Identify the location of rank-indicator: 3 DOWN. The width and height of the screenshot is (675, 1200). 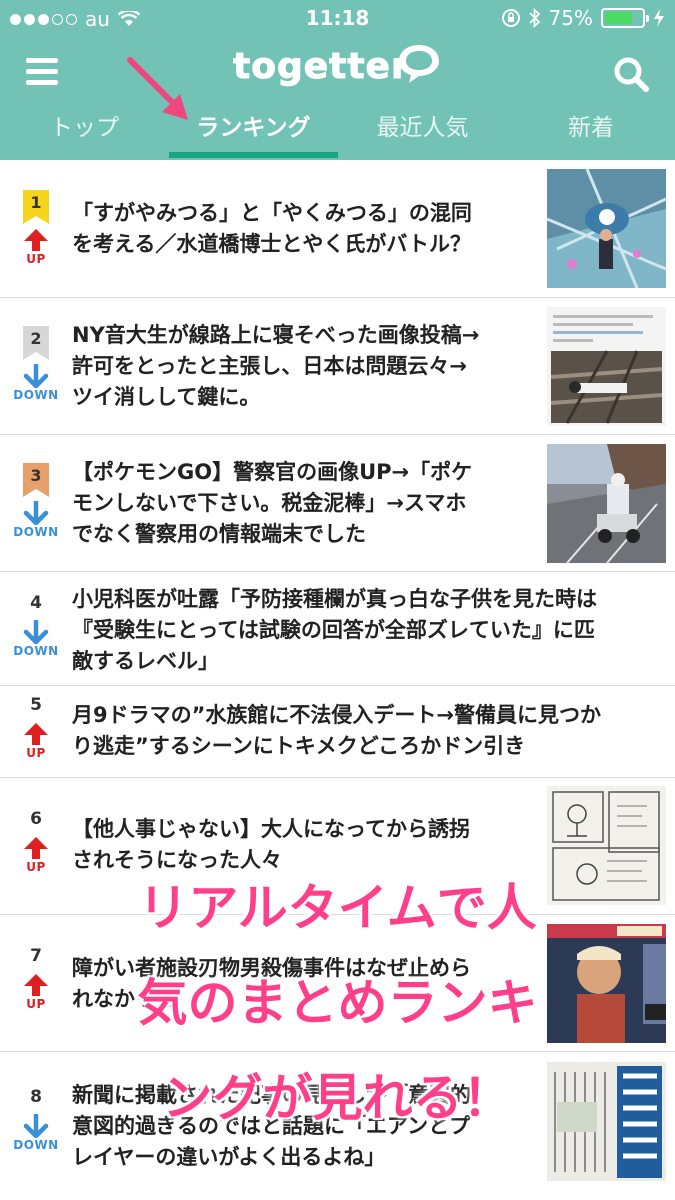
(36, 501).